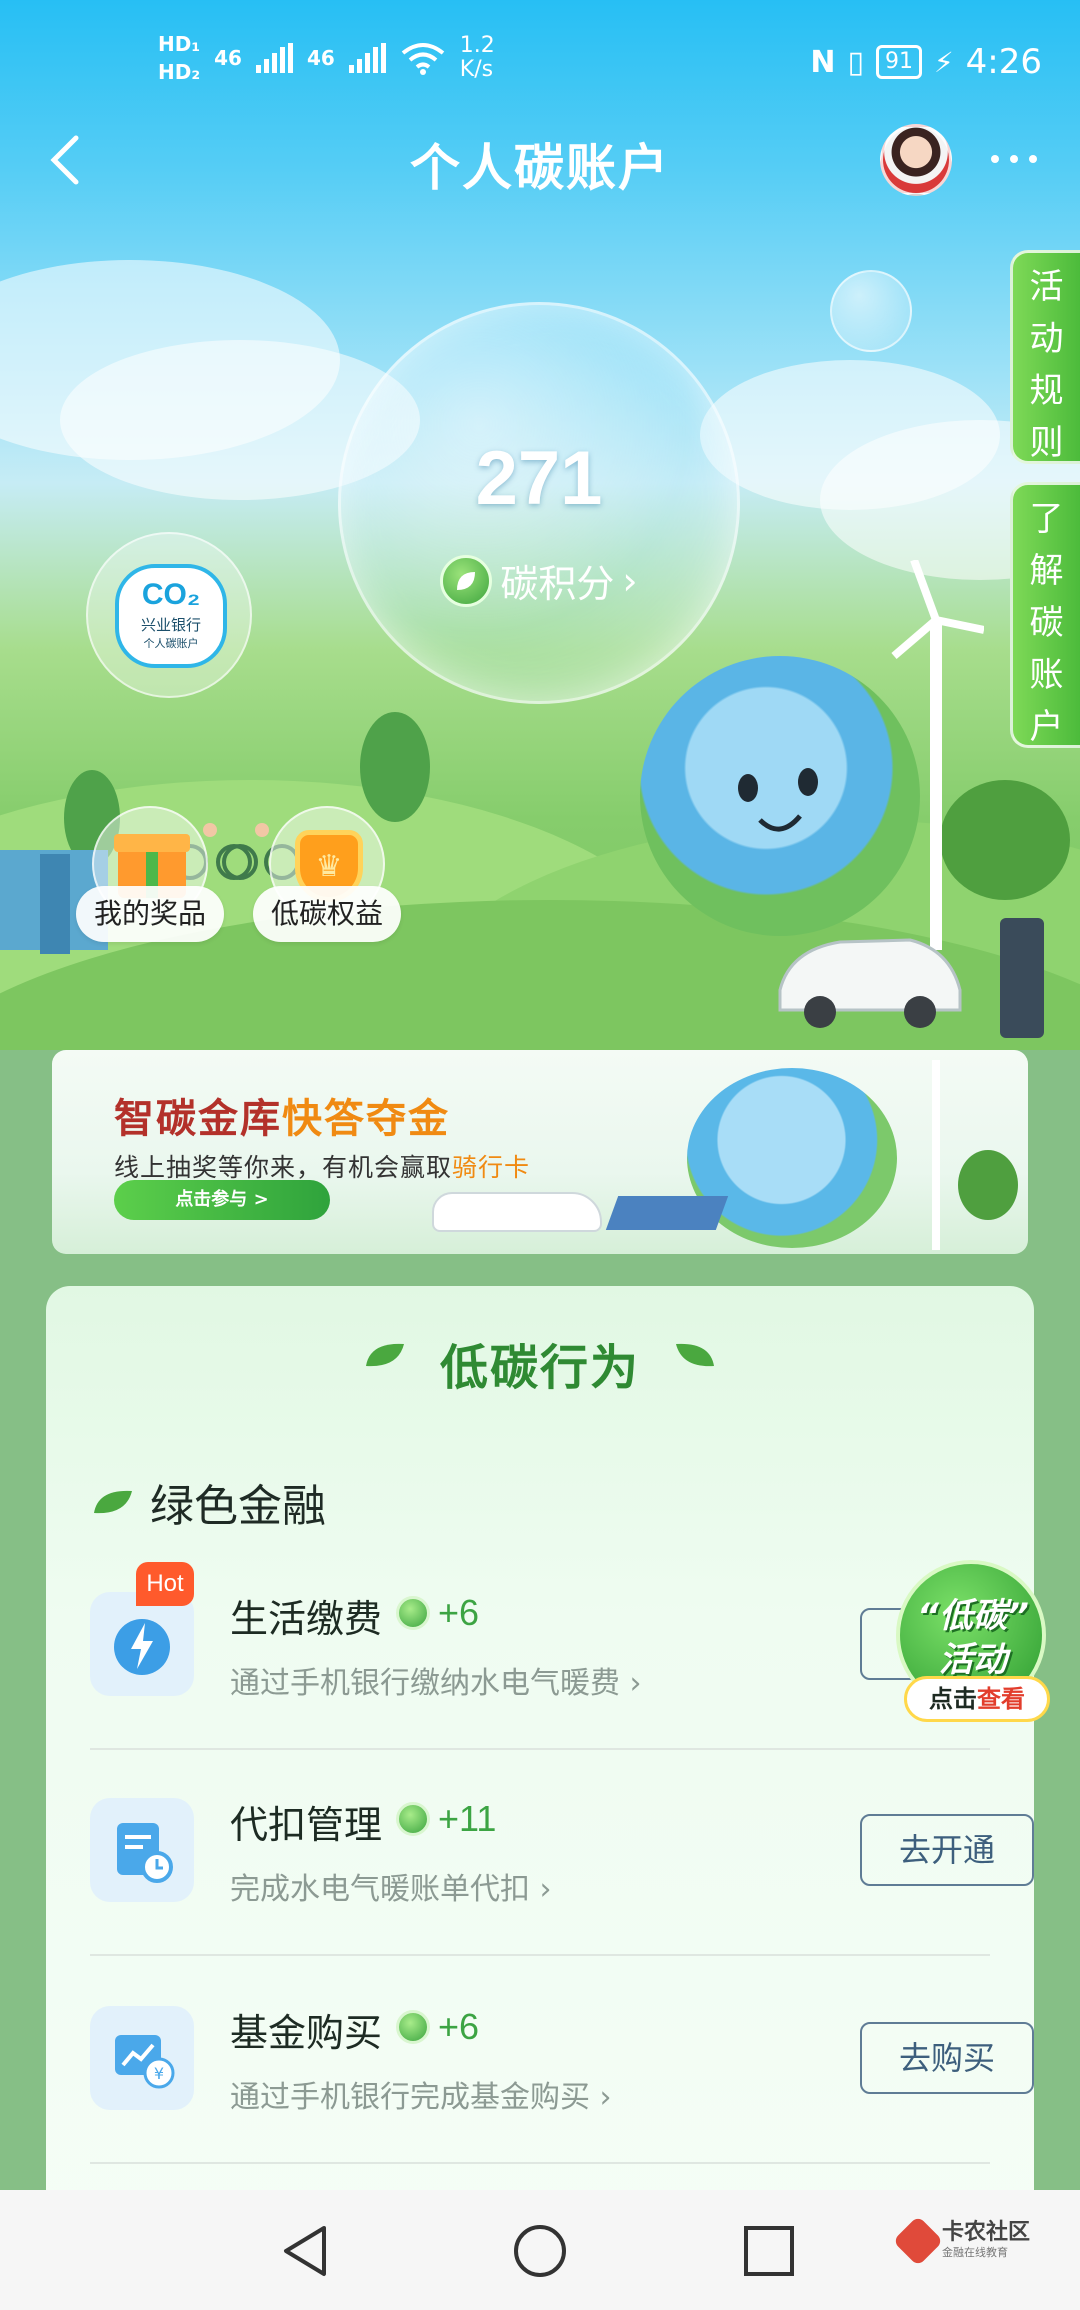 This screenshot has width=1080, height=2310. Describe the element at coordinates (540, 160) in the screenshot. I see `nav-bar: 个人碳账户` at that location.